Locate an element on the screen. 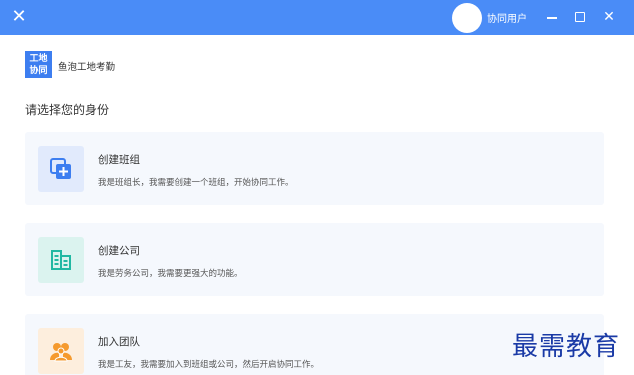  people-icon is located at coordinates (61, 351).